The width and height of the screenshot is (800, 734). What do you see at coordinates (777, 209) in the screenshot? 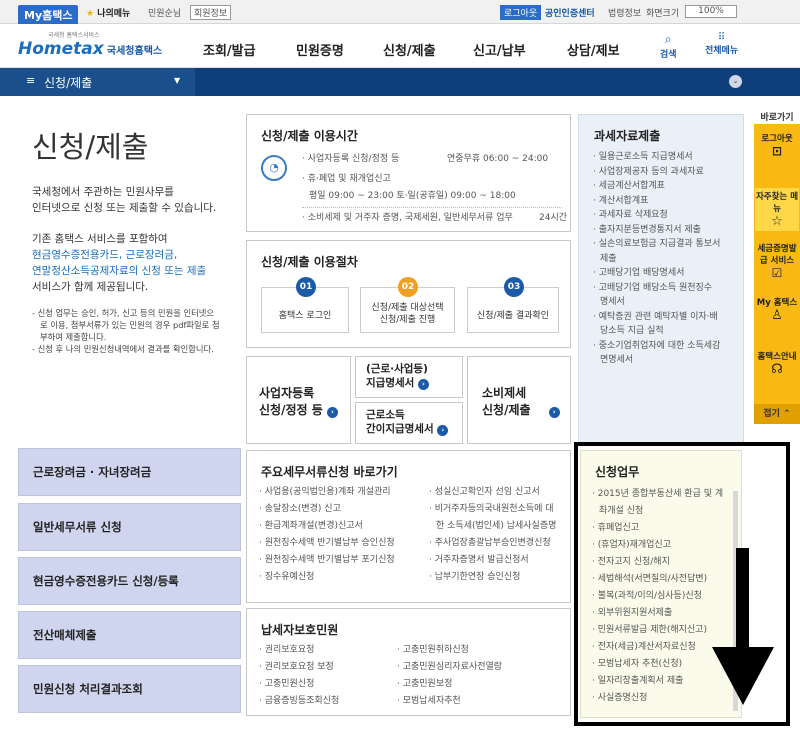
I see `quick-favorites: 자주찾는 메뉴 ☆` at bounding box center [777, 209].